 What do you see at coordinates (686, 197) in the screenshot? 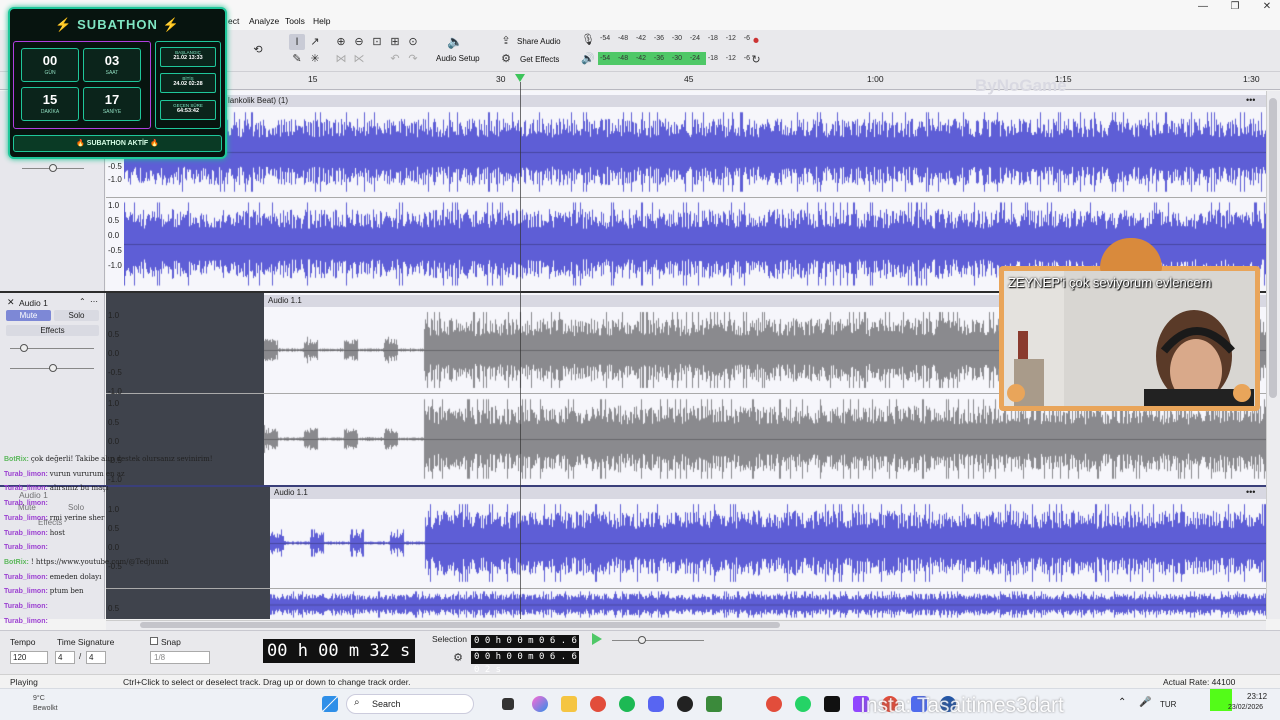
I see `channel-divider` at bounding box center [686, 197].